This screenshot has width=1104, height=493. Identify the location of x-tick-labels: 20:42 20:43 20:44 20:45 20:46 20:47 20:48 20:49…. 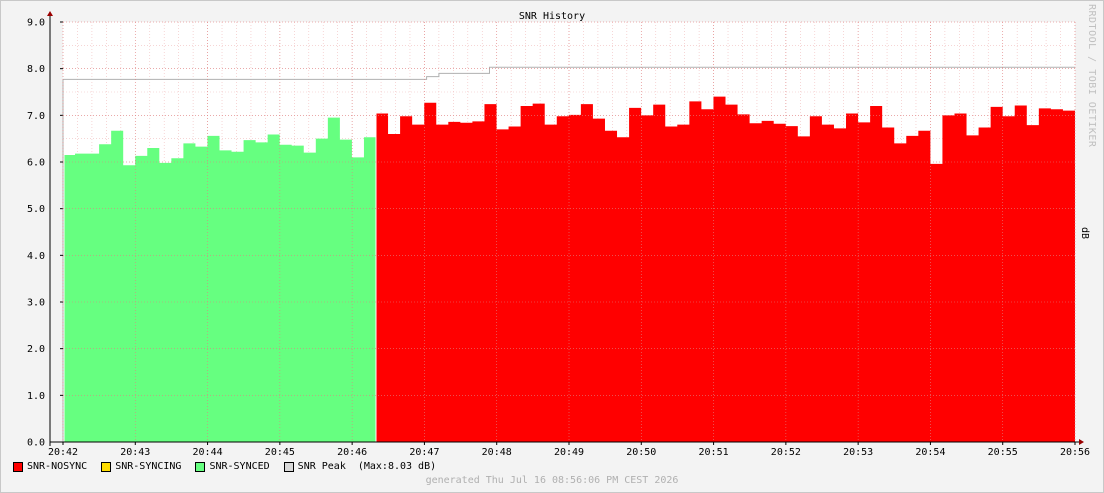
(569, 452).